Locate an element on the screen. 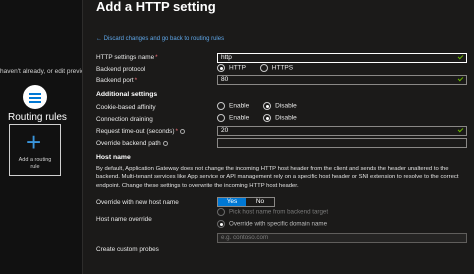 This screenshot has width=474, height=274. protocol-http-option: HTTP is located at coordinates (231, 68).